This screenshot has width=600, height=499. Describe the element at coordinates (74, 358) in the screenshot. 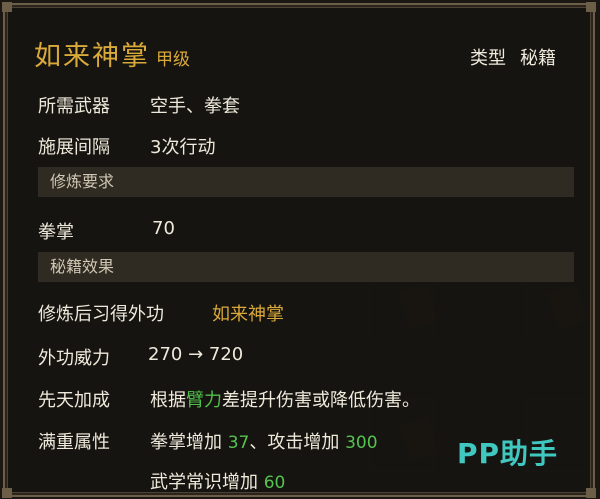

I see `power-label: 外功威力` at that location.